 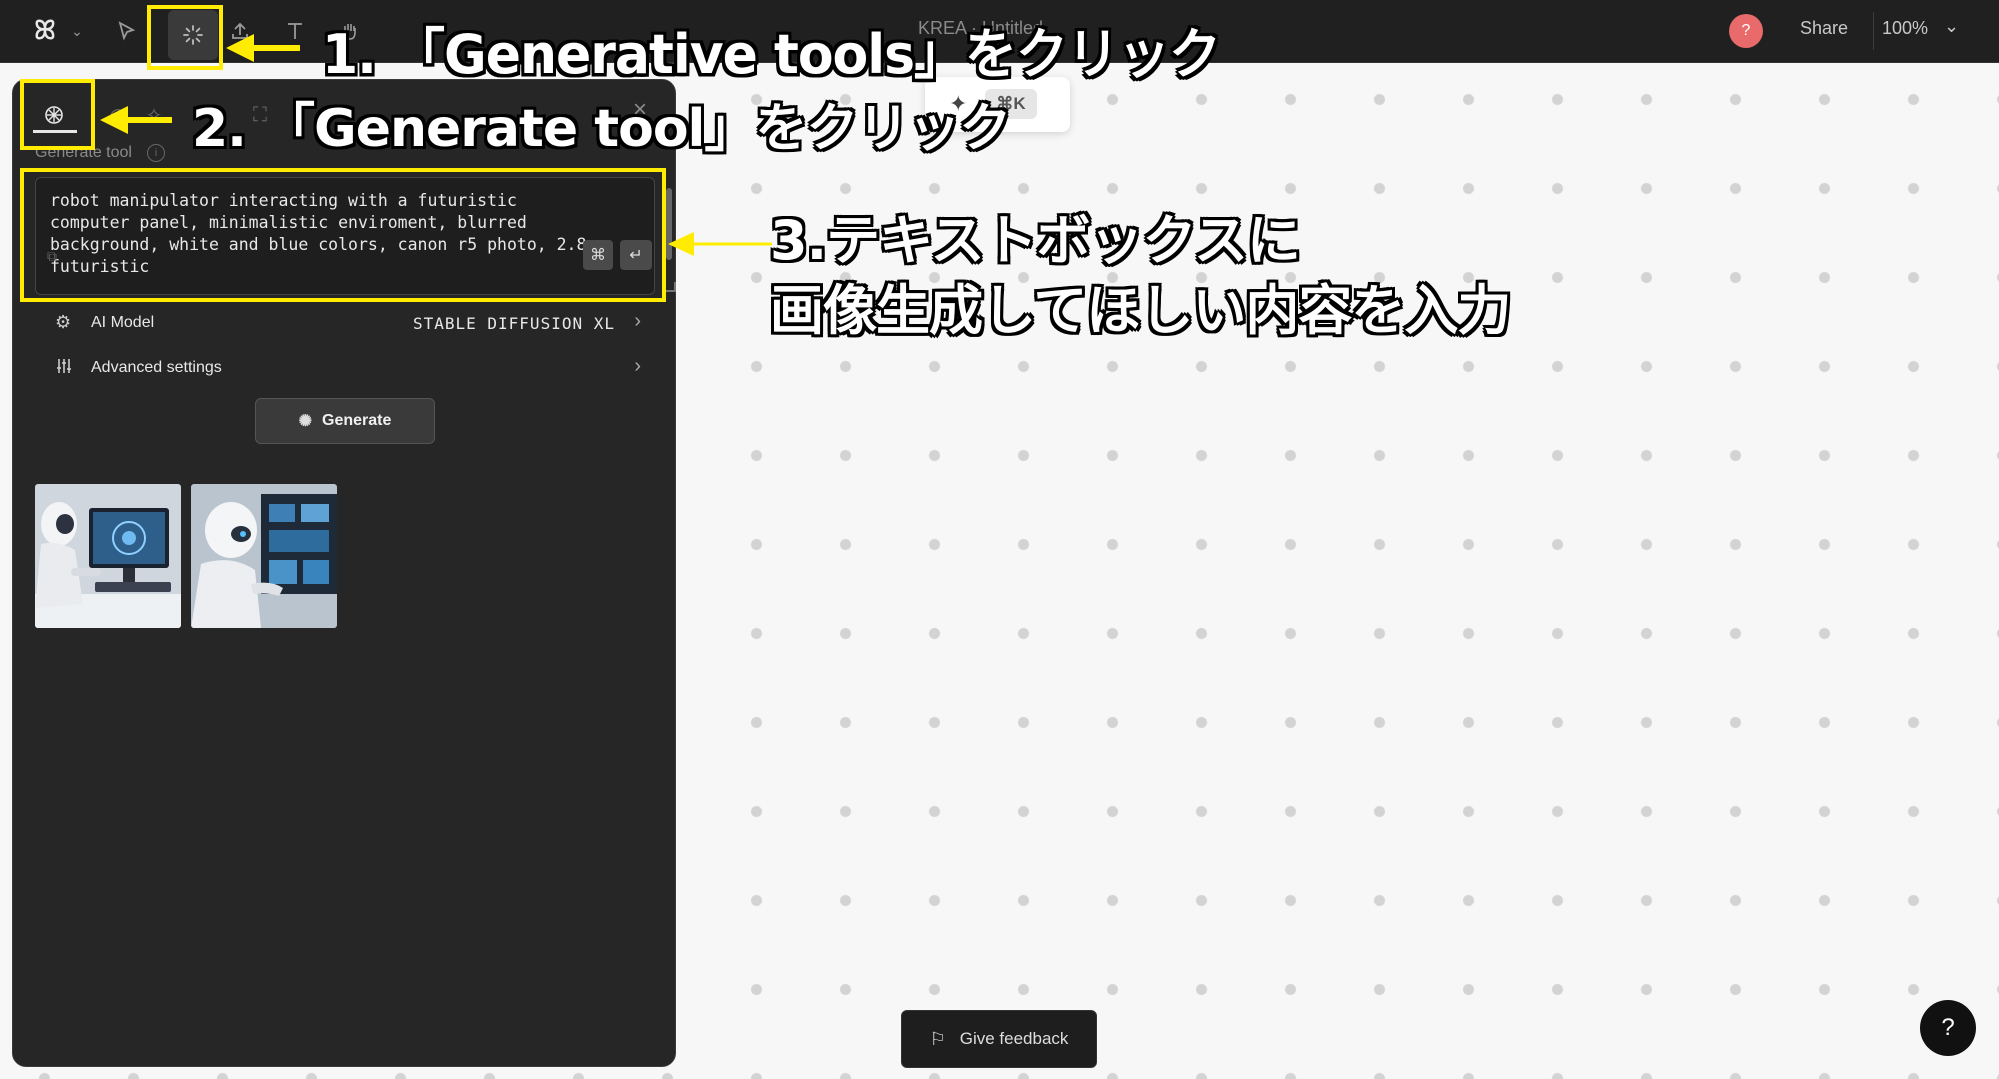 What do you see at coordinates (513, 323) in the screenshot?
I see `ai-model-value: STABLE DIFFUSION XL` at bounding box center [513, 323].